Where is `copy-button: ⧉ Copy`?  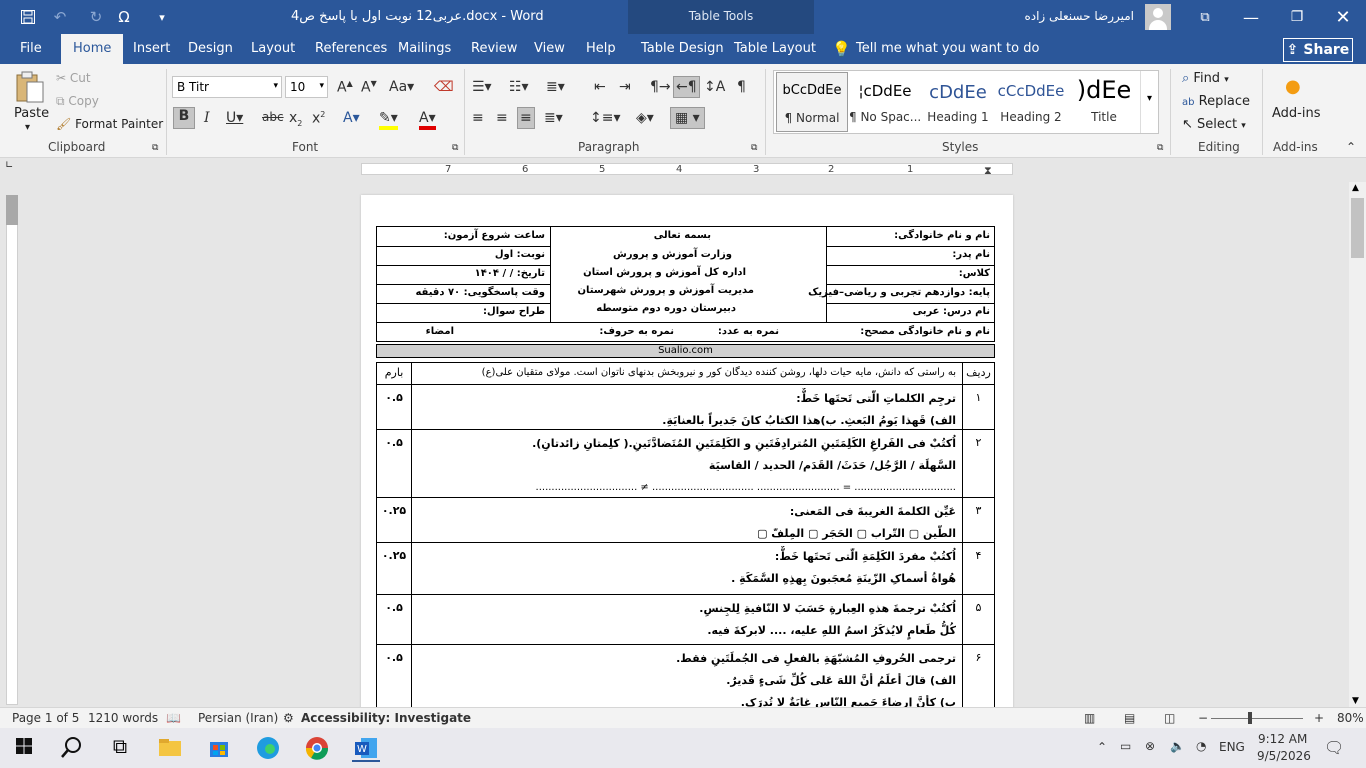
copy-button: ⧉ Copy is located at coordinates (77, 101).